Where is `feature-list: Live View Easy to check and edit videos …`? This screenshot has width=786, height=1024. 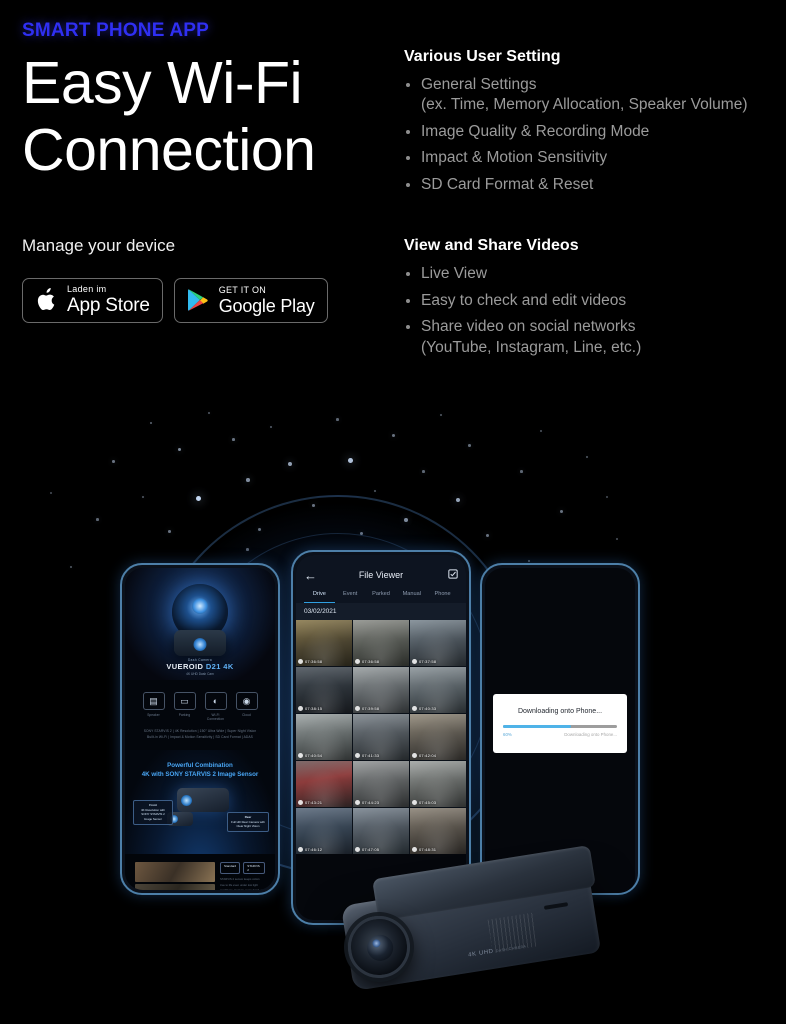 feature-list: Live View Easy to check and edit videos … is located at coordinates (589, 311).